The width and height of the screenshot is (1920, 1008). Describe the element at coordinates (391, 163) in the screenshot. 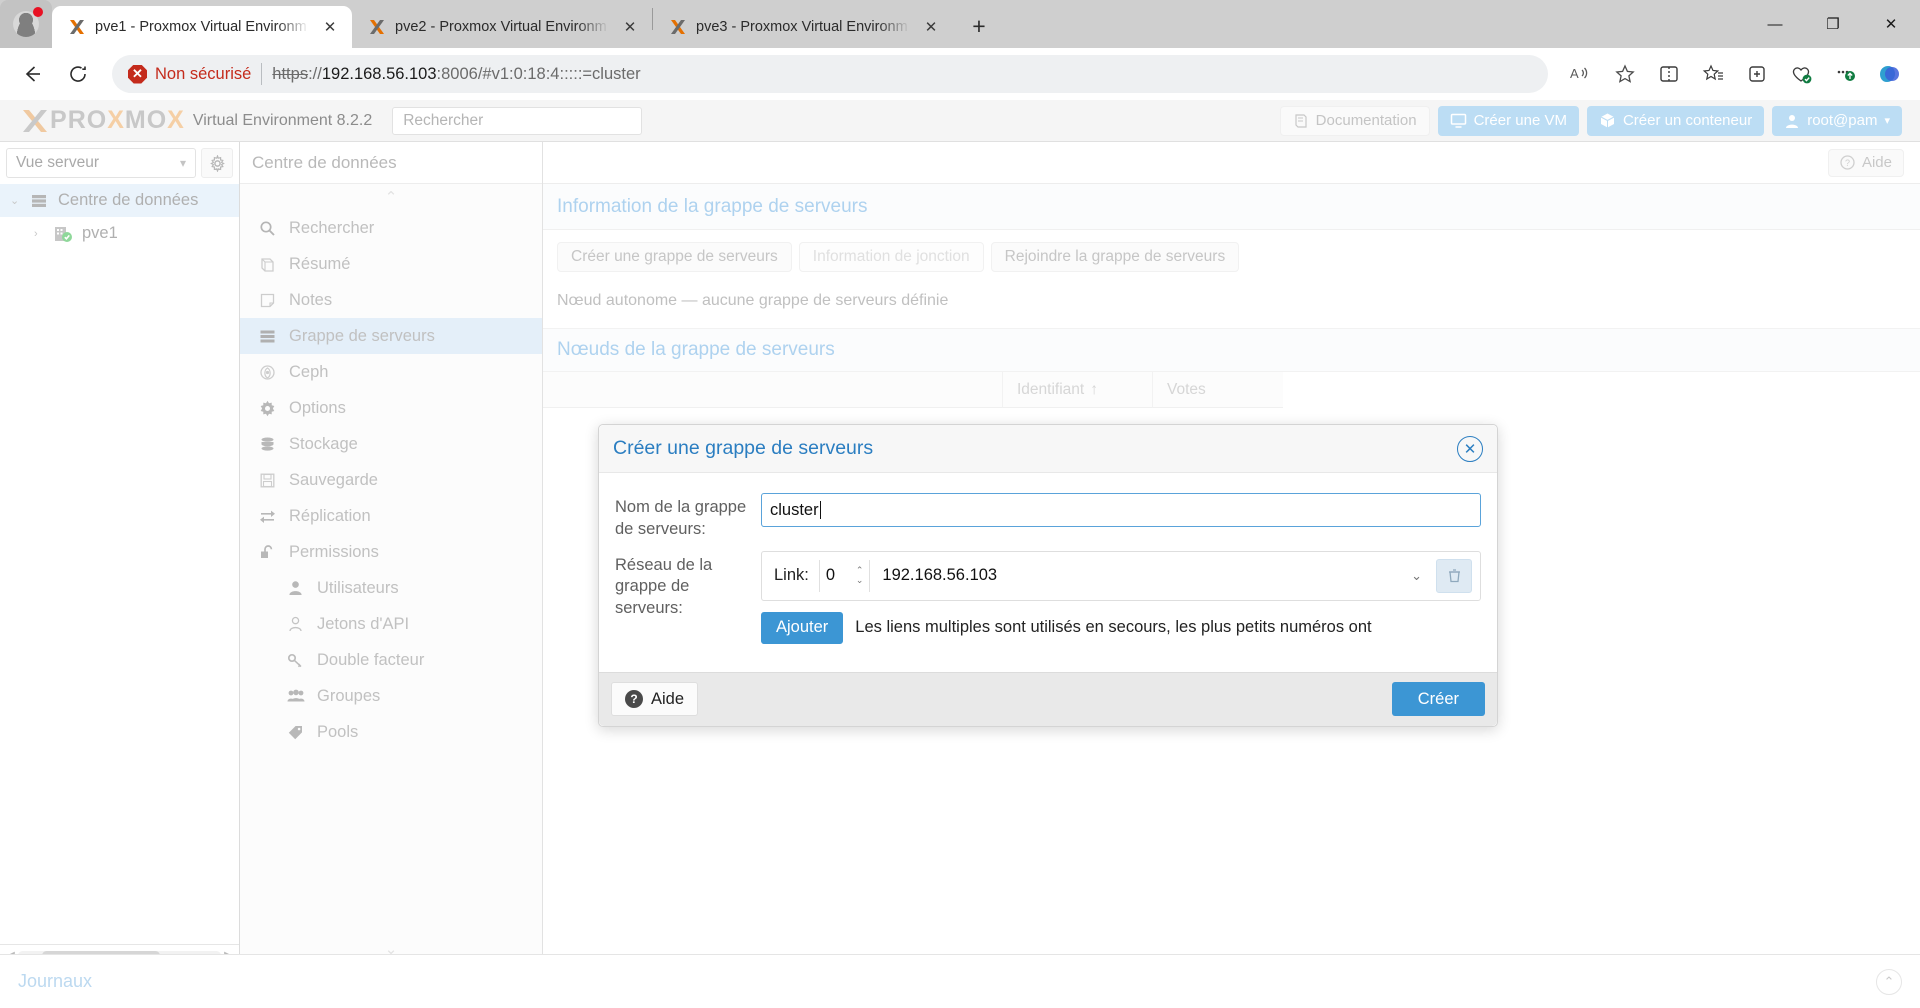

I see `page-title: Centre de données` at that location.